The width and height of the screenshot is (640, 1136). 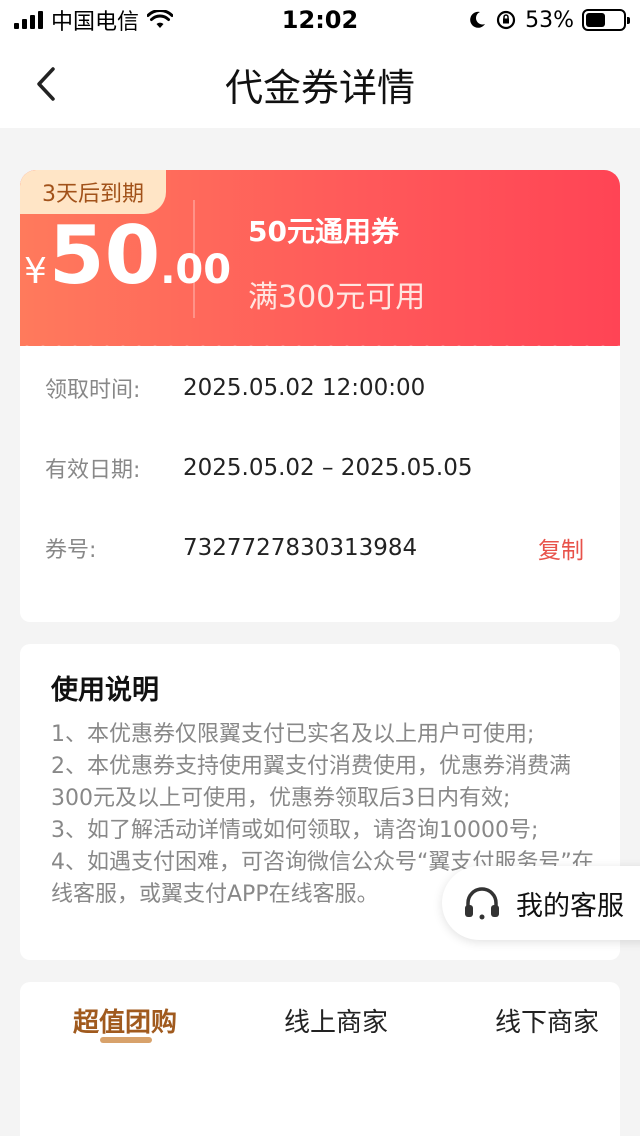 I want to click on coupon-code-row: 券号: 7327727830313984 复制, so click(x=320, y=548).